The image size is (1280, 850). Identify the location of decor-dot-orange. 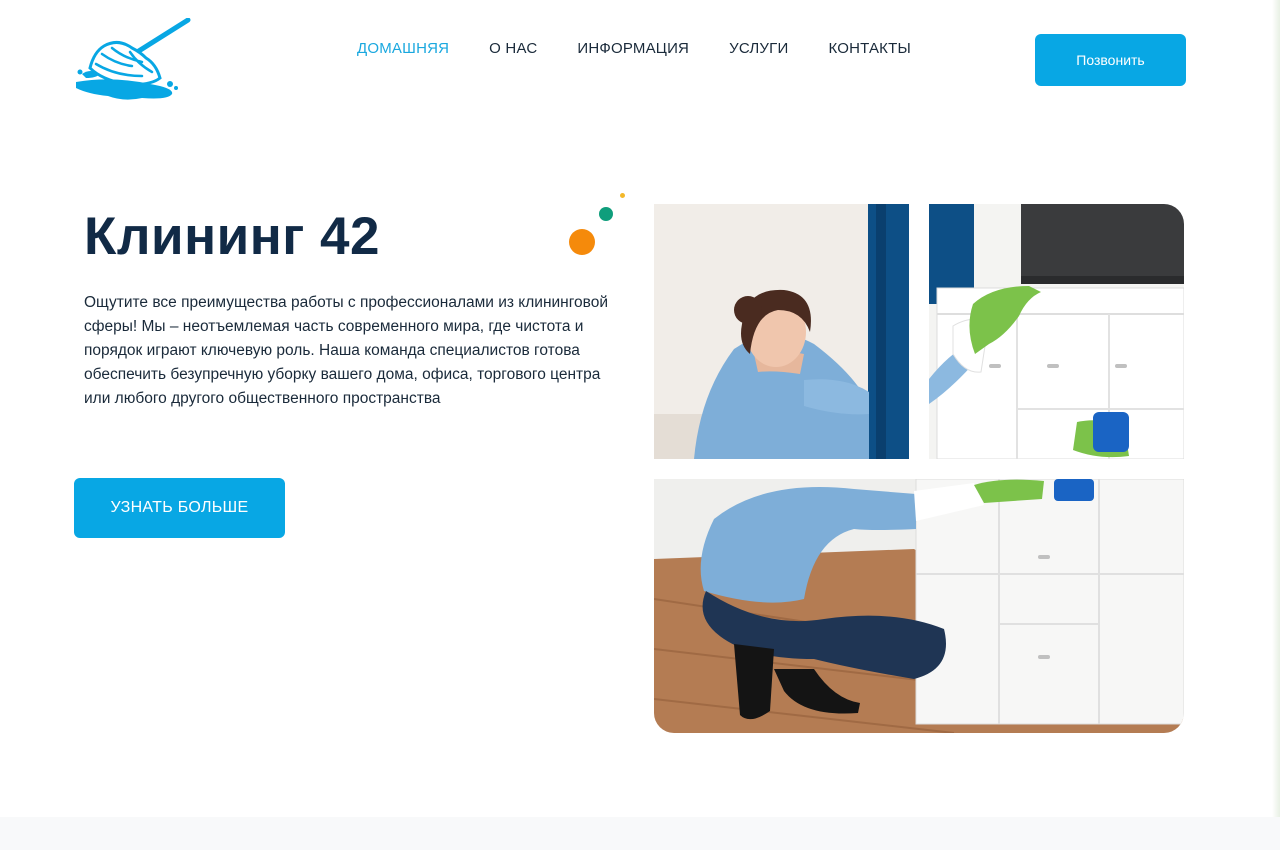
(582, 242).